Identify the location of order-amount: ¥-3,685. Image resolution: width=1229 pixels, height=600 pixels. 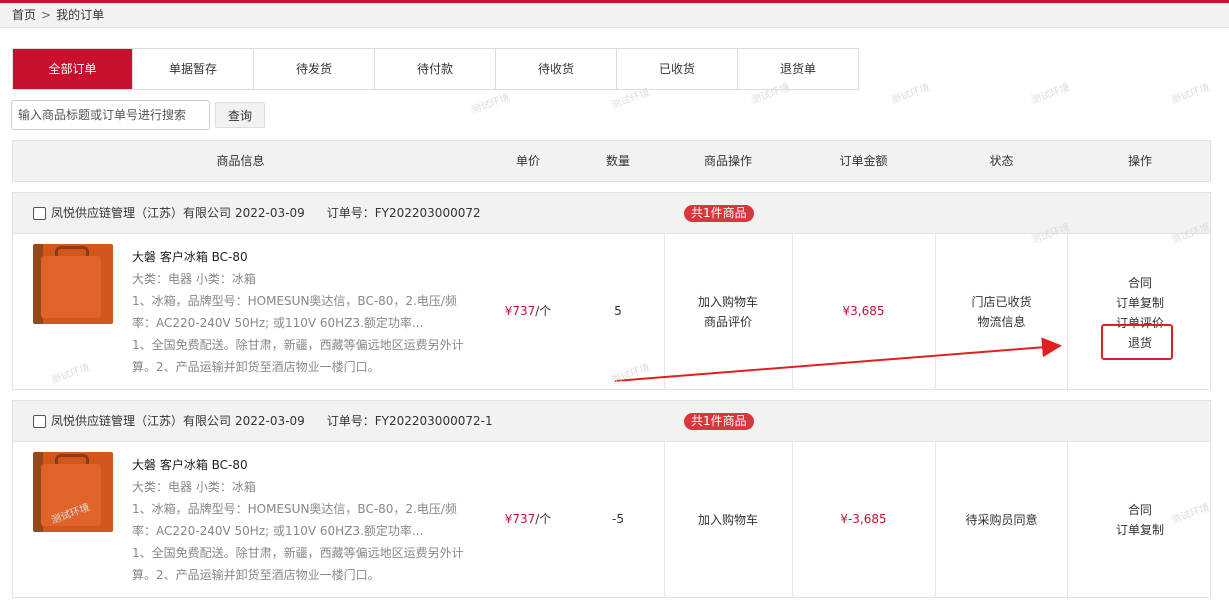
(863, 519).